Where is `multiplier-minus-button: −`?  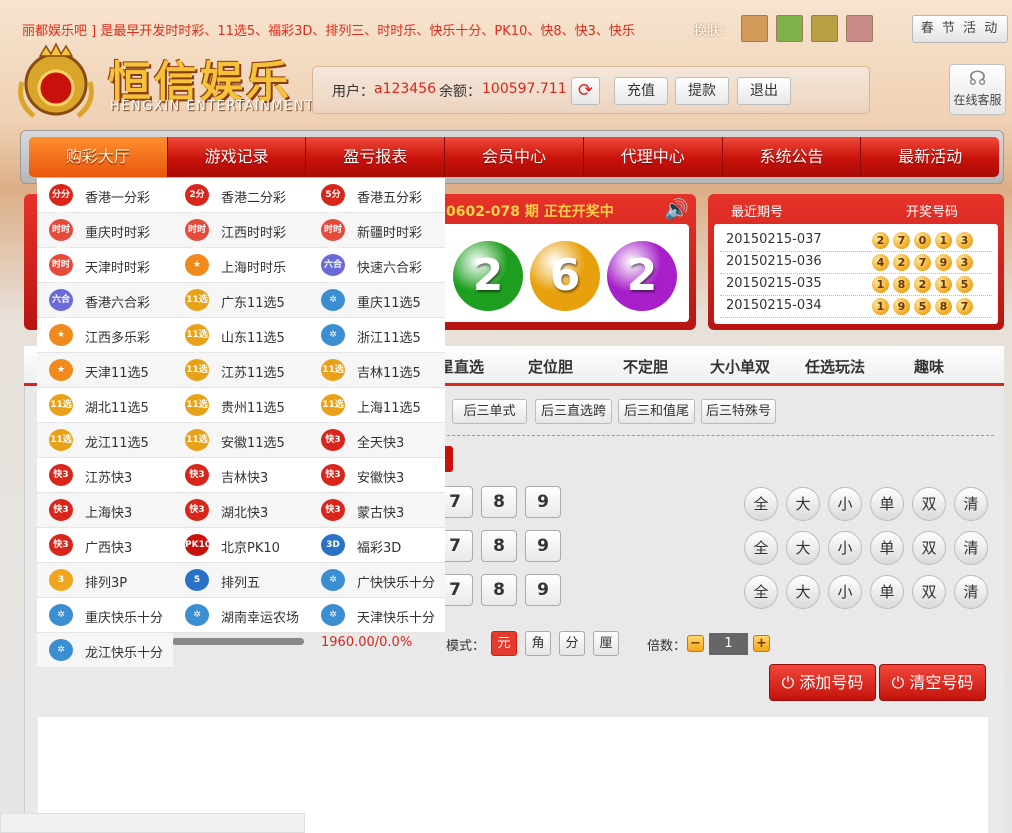 multiplier-minus-button: − is located at coordinates (695, 643).